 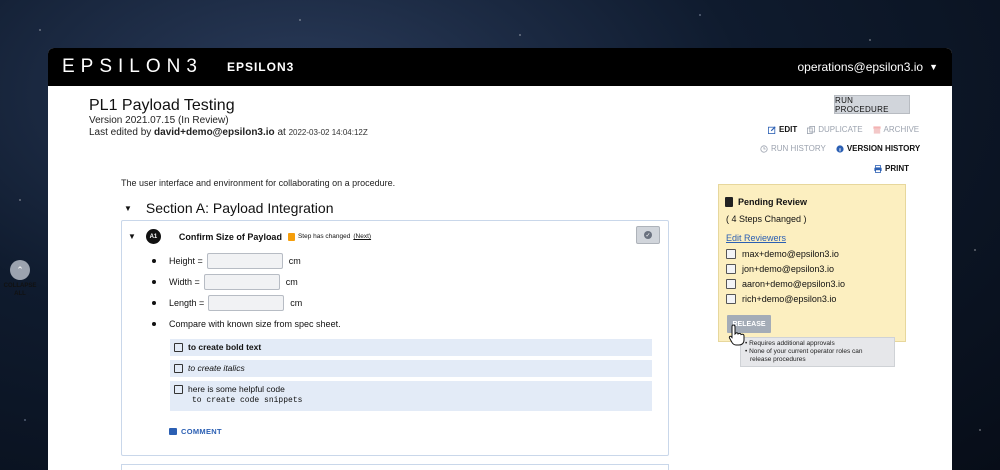 What do you see at coordinates (324, 236) in the screenshot?
I see `changed-text: Step has changed` at bounding box center [324, 236].